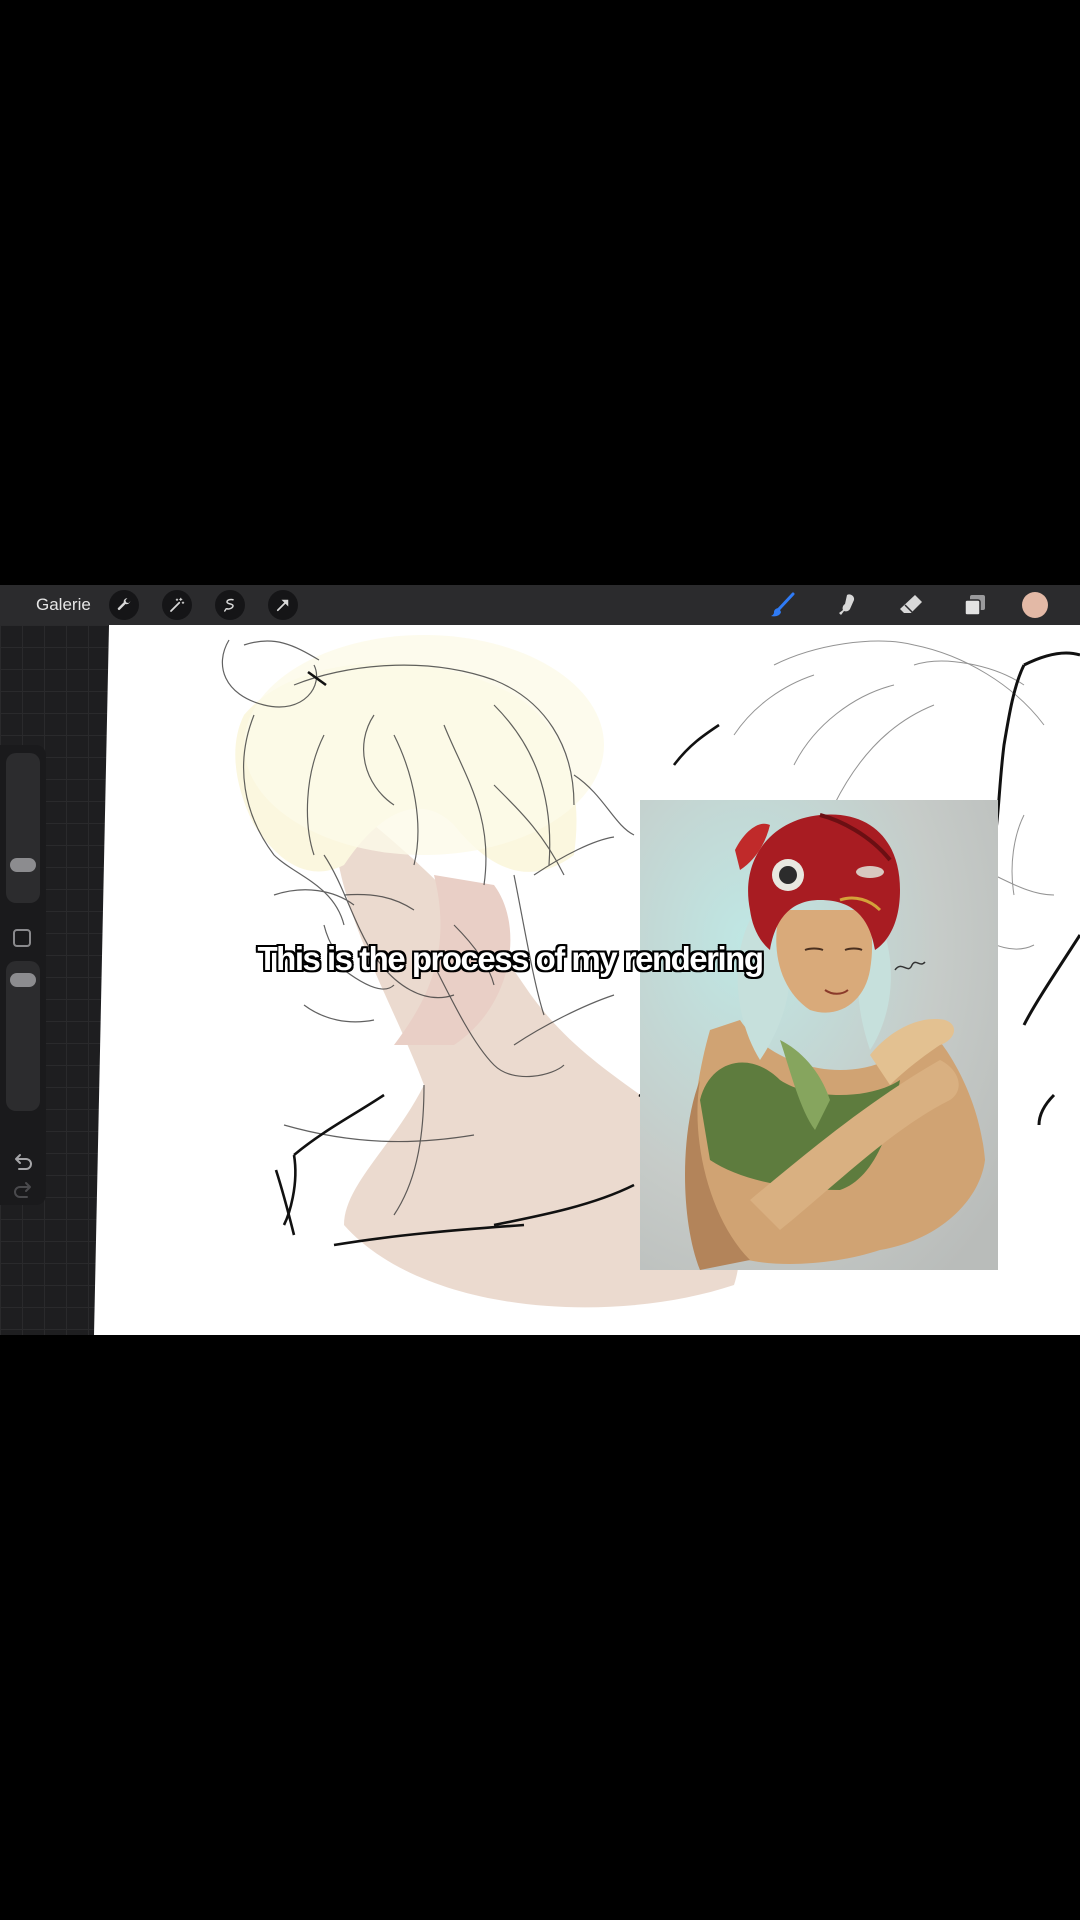 The image size is (1080, 1920). I want to click on layers-icon, so click(974, 605).